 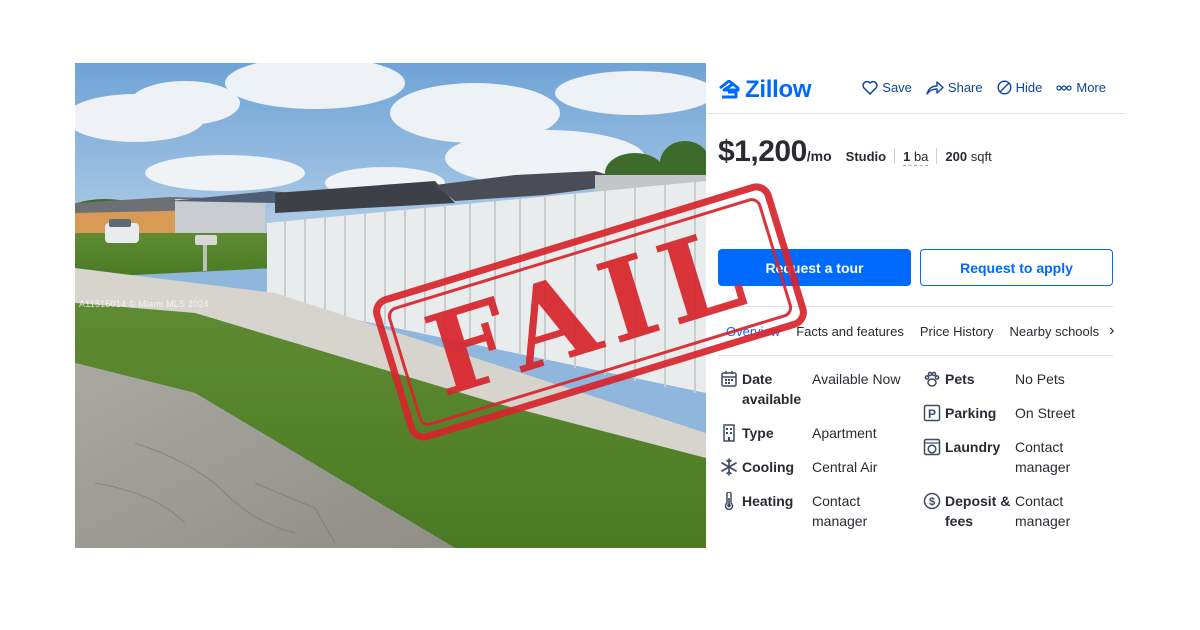 What do you see at coordinates (1040, 379) in the screenshot?
I see `fact-value: No Pets` at bounding box center [1040, 379].